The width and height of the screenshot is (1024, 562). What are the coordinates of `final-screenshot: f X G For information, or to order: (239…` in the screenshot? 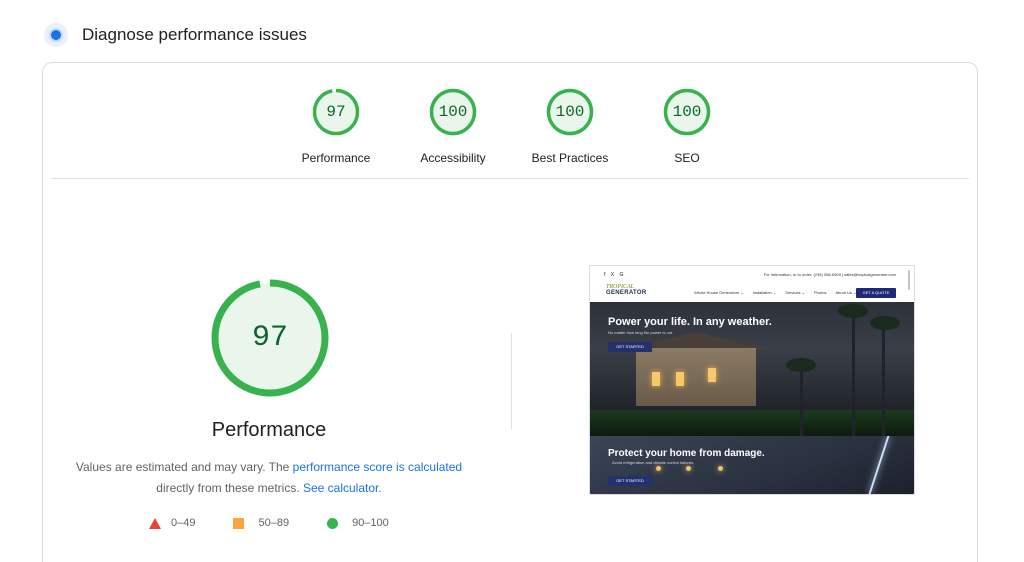 It's located at (752, 380).